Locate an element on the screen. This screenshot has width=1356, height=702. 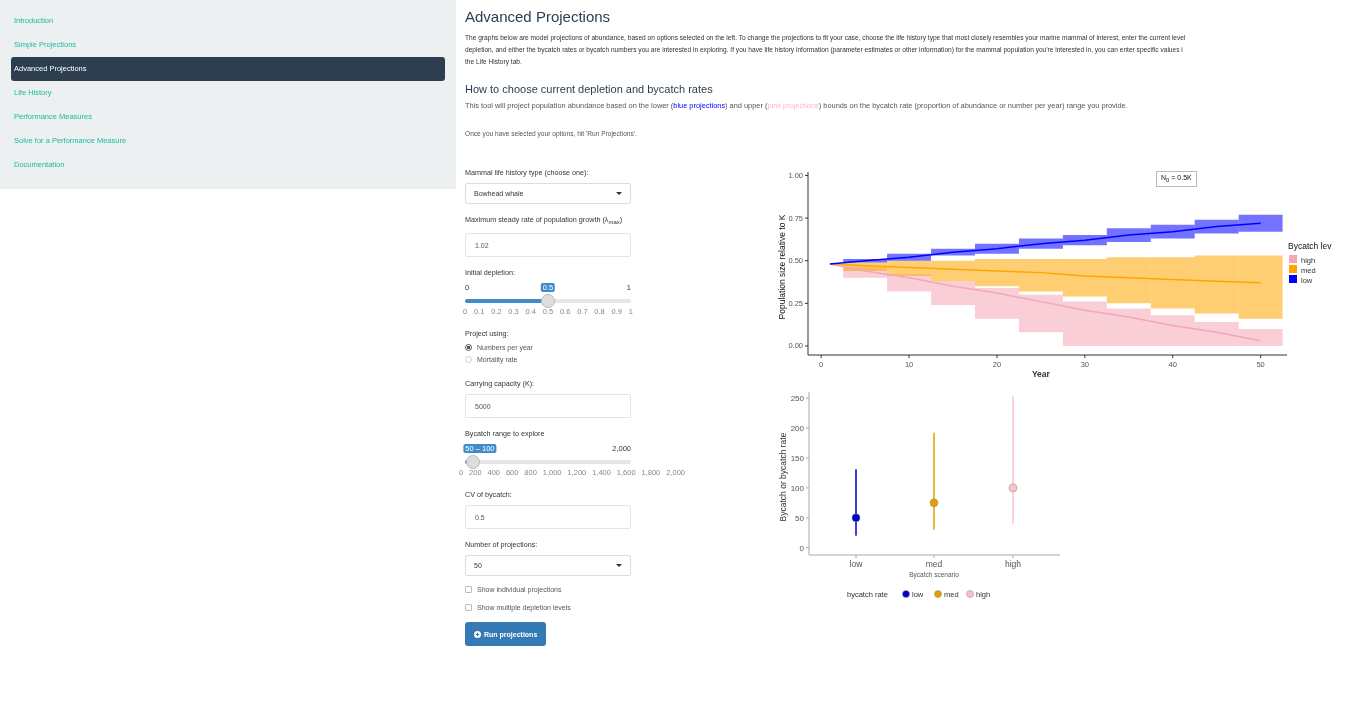
tick-label: 250 is located at coordinates (797, 398).